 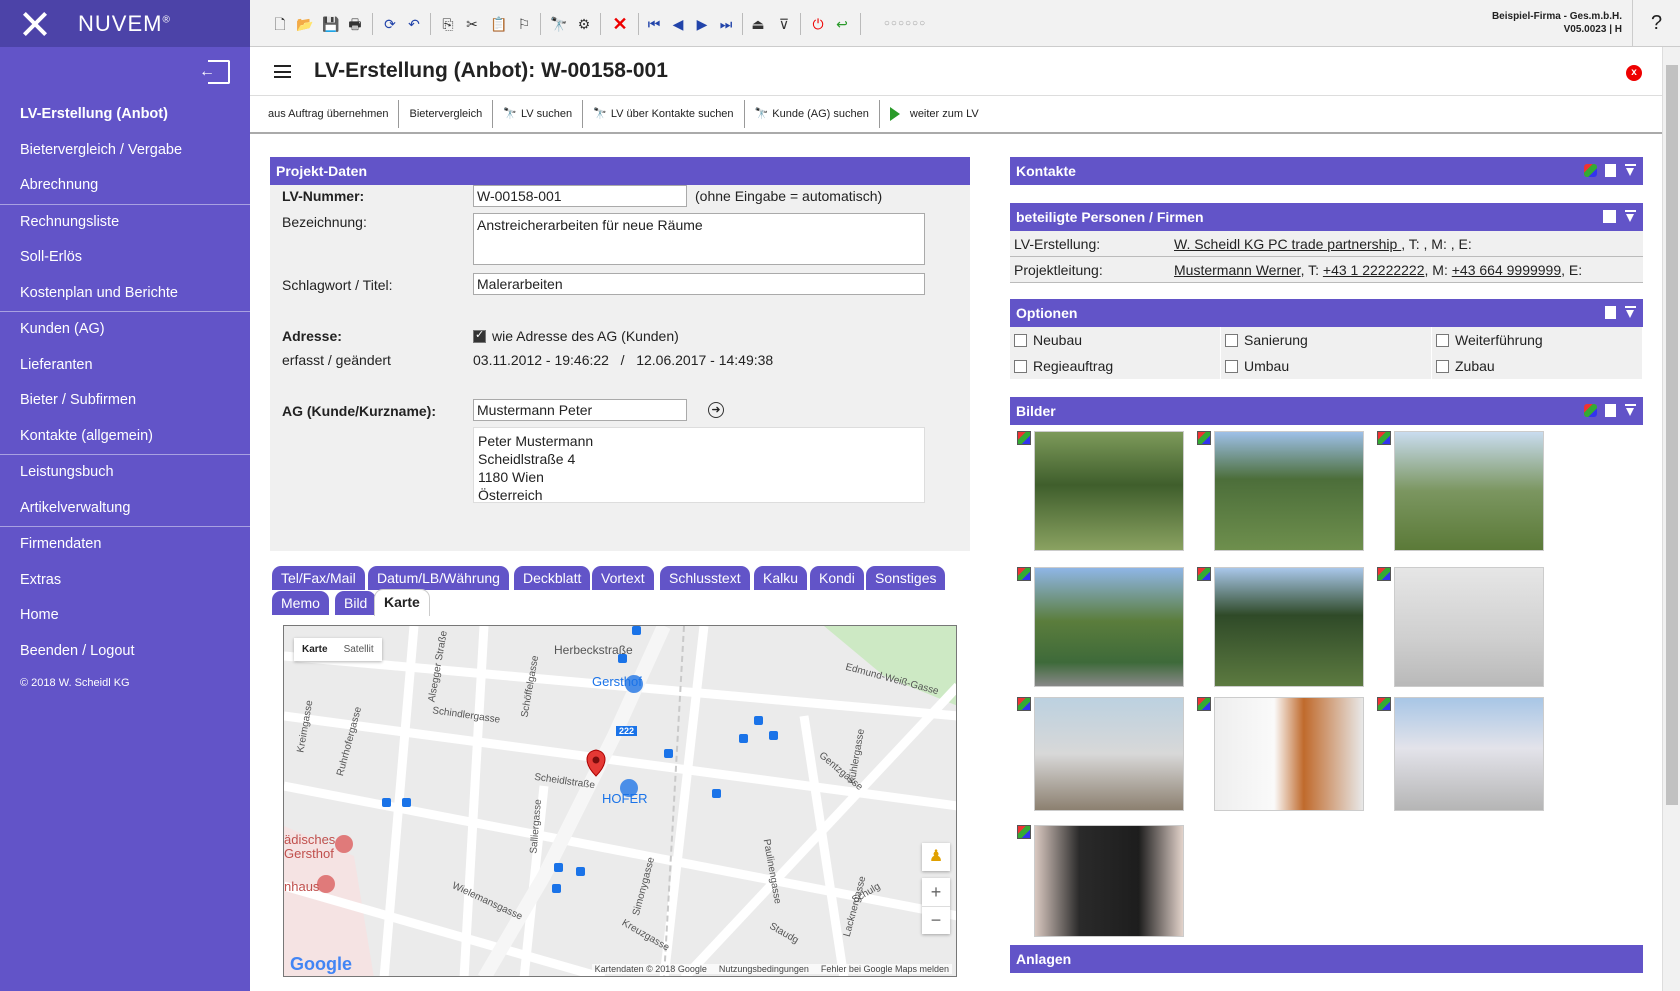 What do you see at coordinates (699, 239) in the screenshot?
I see `description-textarea: Anstreicherarbeiten für neue Räume` at bounding box center [699, 239].